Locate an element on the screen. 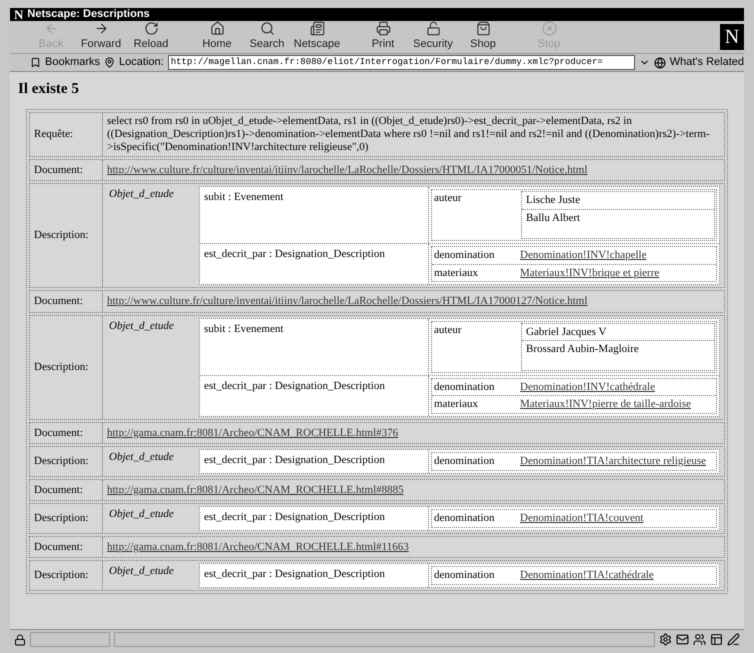 This screenshot has width=754, height=653. bookmark-icon is located at coordinates (35, 62).